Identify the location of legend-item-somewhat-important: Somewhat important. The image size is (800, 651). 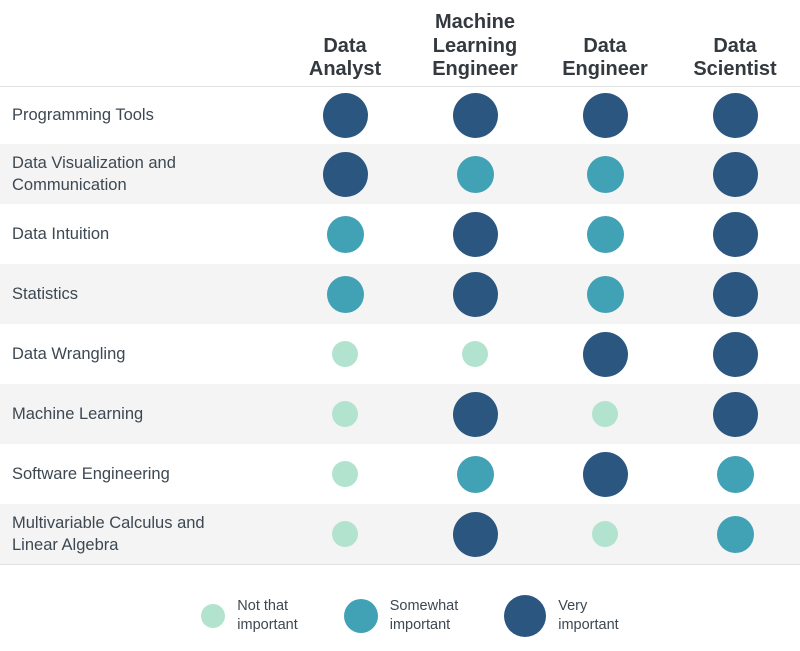
(401, 616).